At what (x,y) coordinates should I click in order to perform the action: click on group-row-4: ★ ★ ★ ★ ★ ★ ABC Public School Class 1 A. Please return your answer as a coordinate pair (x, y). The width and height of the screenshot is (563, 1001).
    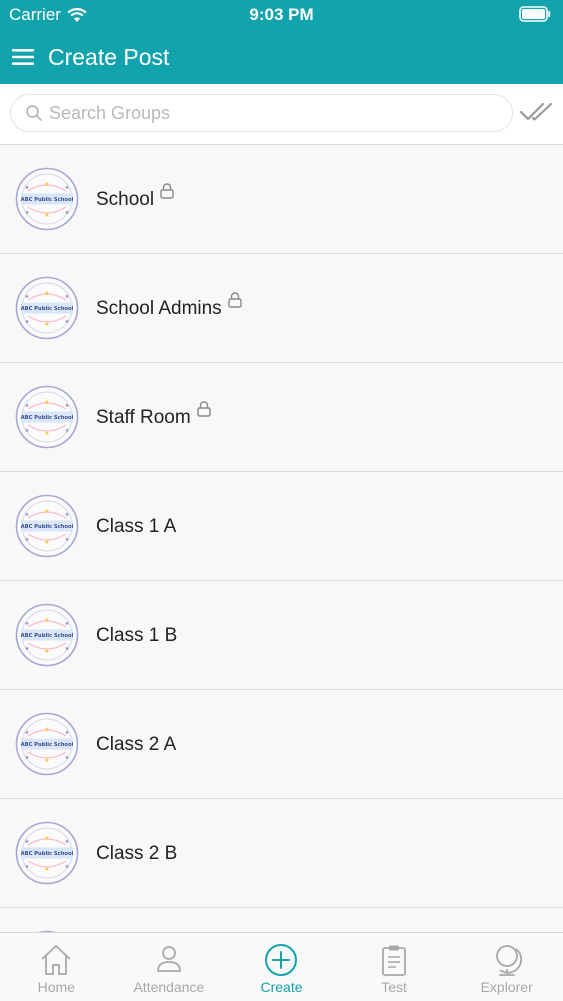
    Looking at the image, I should click on (281, 526).